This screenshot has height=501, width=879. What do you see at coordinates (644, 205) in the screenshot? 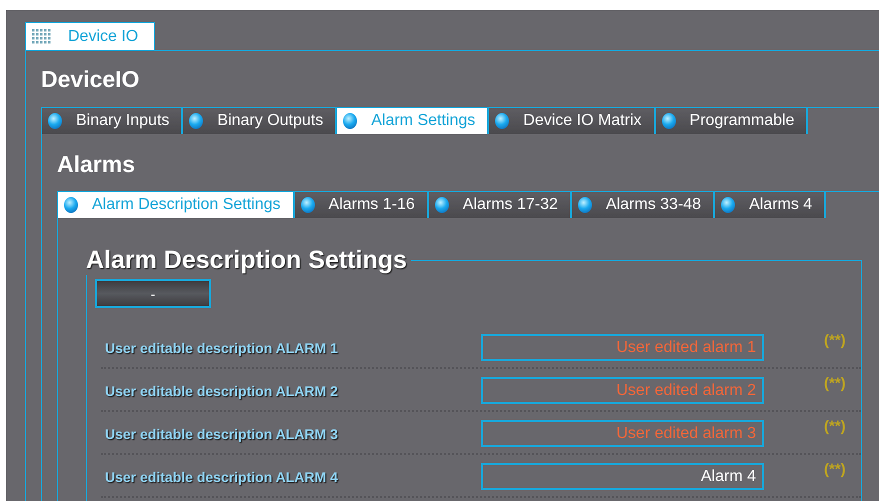
I see `tab: Alarms 33-48` at bounding box center [644, 205].